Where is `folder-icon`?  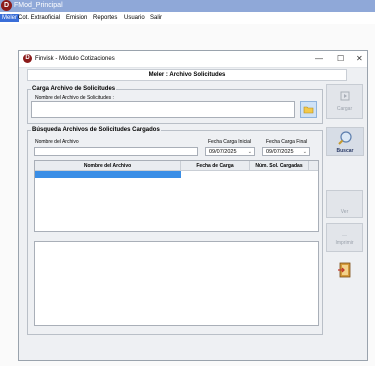
folder-icon is located at coordinates (308, 110).